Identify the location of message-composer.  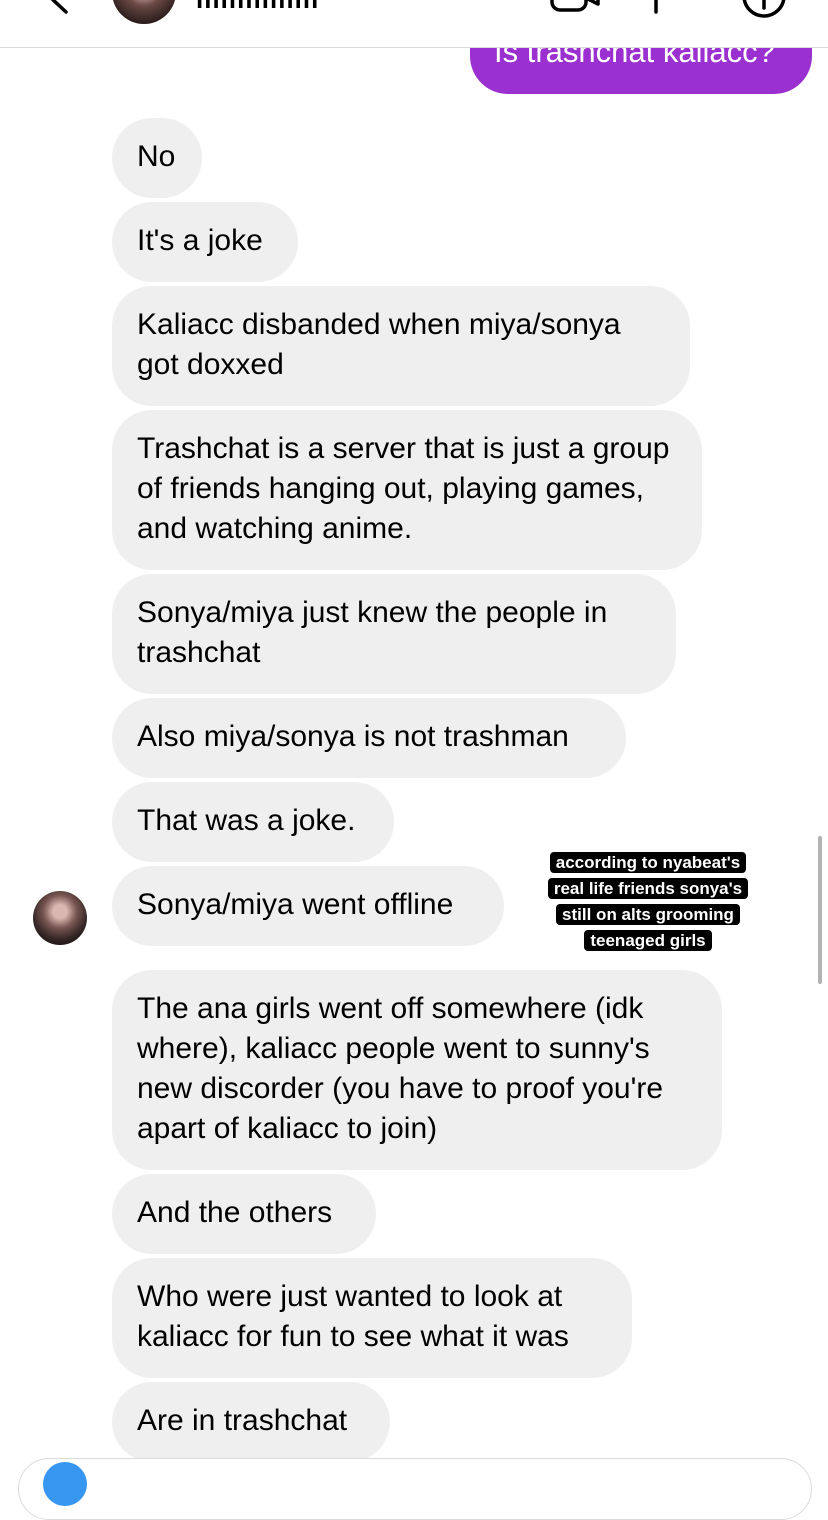
(415, 1489).